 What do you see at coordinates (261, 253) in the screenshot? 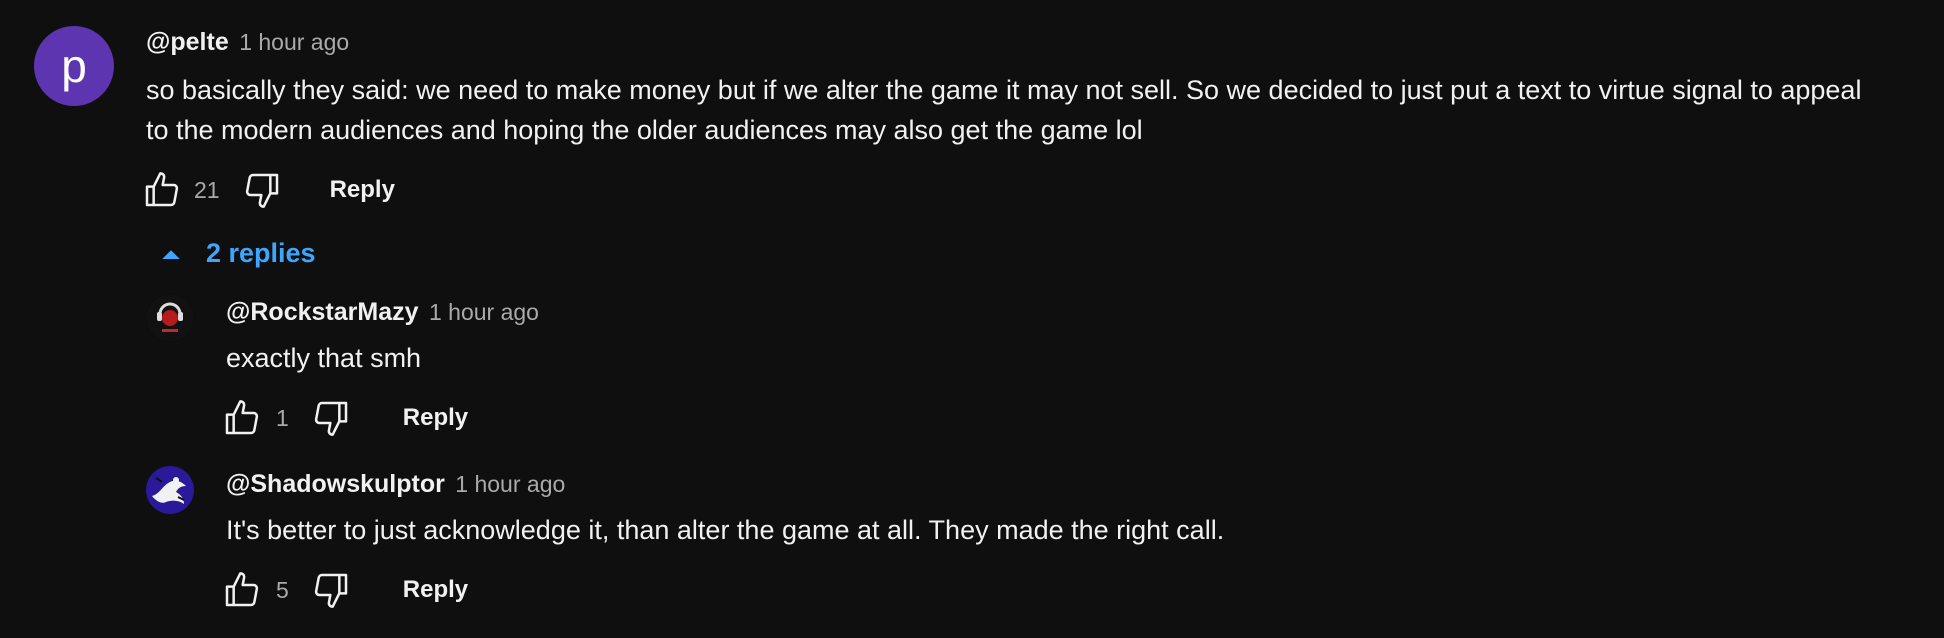
I see `replies-toggle-label: 2 replies` at bounding box center [261, 253].